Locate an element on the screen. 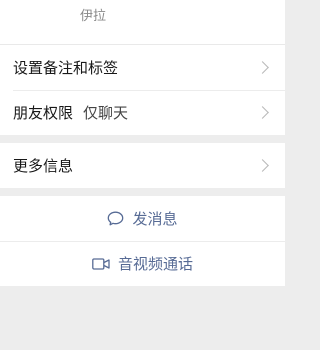 Image resolution: width=320 pixels, height=350 pixels. contact-name: 伊拉 is located at coordinates (93, 16).